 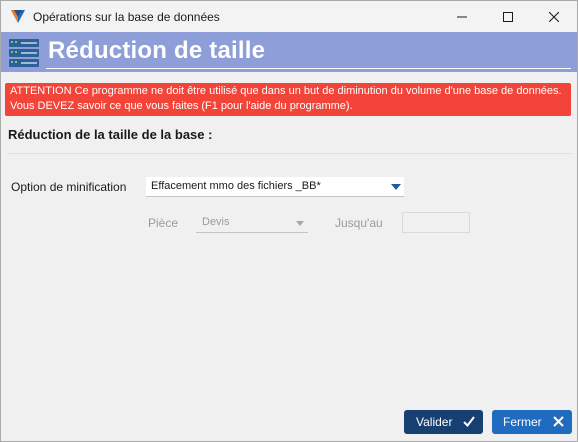 I want to click on section-divider, so click(x=289, y=153).